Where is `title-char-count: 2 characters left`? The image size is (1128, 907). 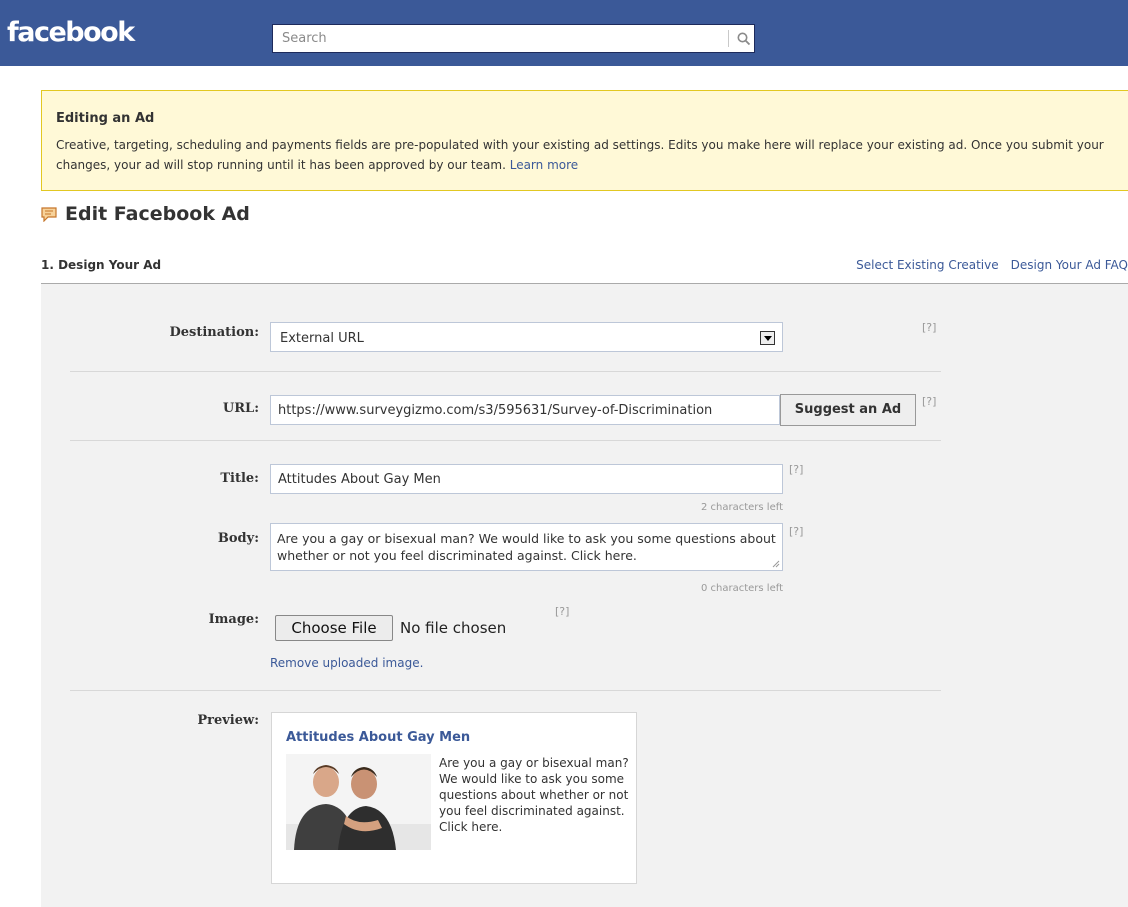 title-char-count: 2 characters left is located at coordinates (741, 507).